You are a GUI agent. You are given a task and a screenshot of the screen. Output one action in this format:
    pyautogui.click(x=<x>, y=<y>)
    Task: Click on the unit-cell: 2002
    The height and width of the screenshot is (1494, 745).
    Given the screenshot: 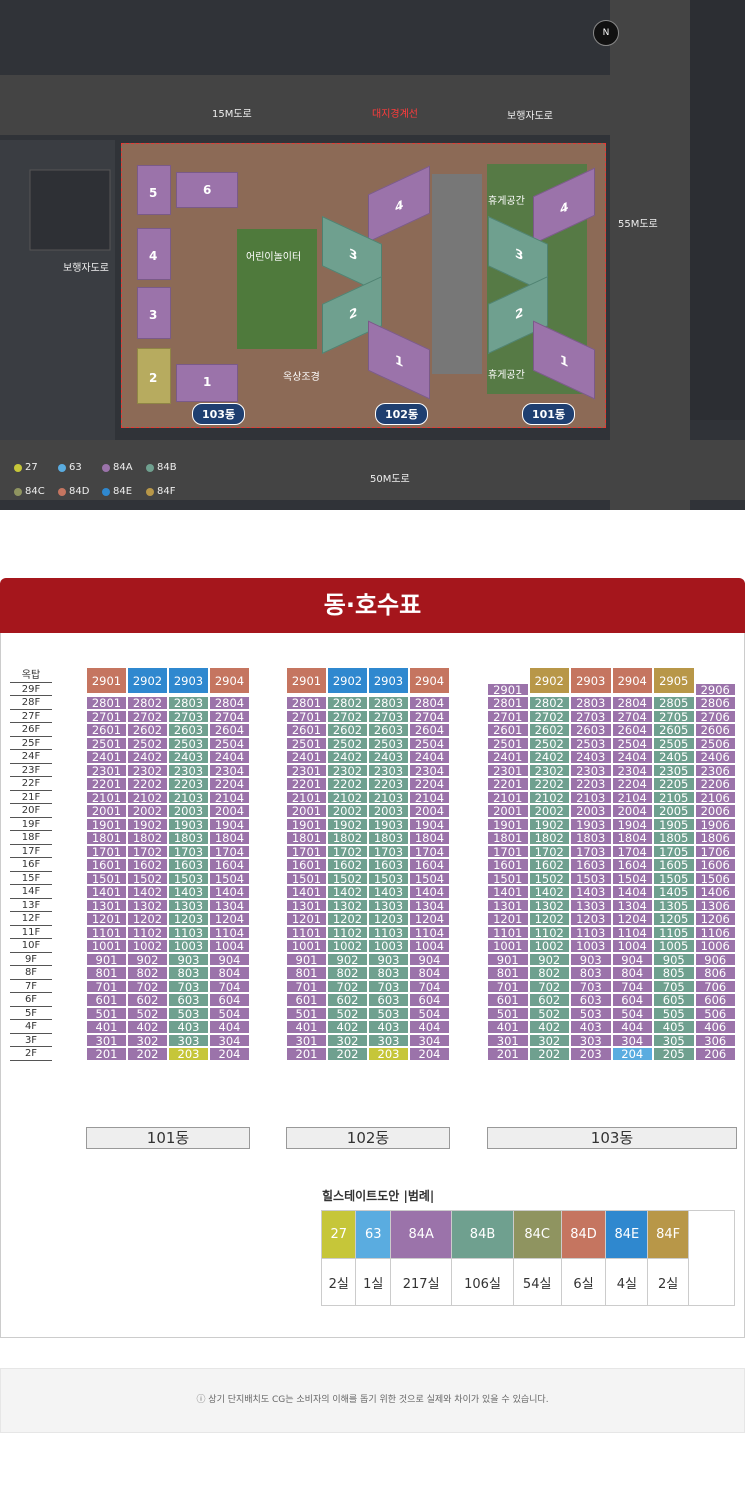 What is the action you would take?
    pyautogui.click(x=347, y=811)
    